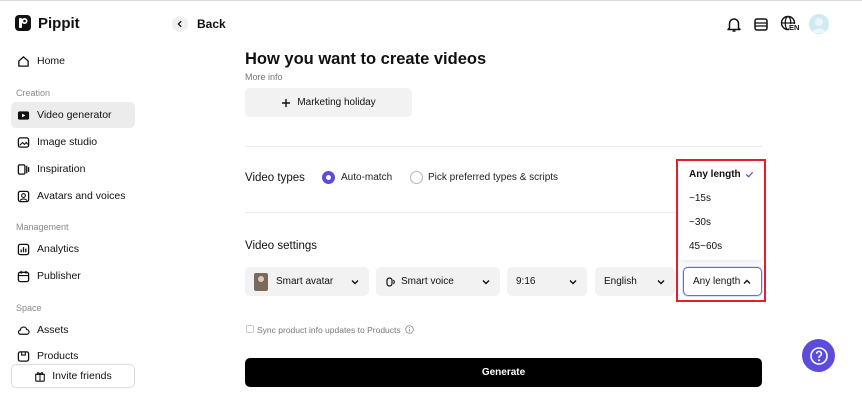  I want to click on app-logo: Pippit, so click(47, 23).